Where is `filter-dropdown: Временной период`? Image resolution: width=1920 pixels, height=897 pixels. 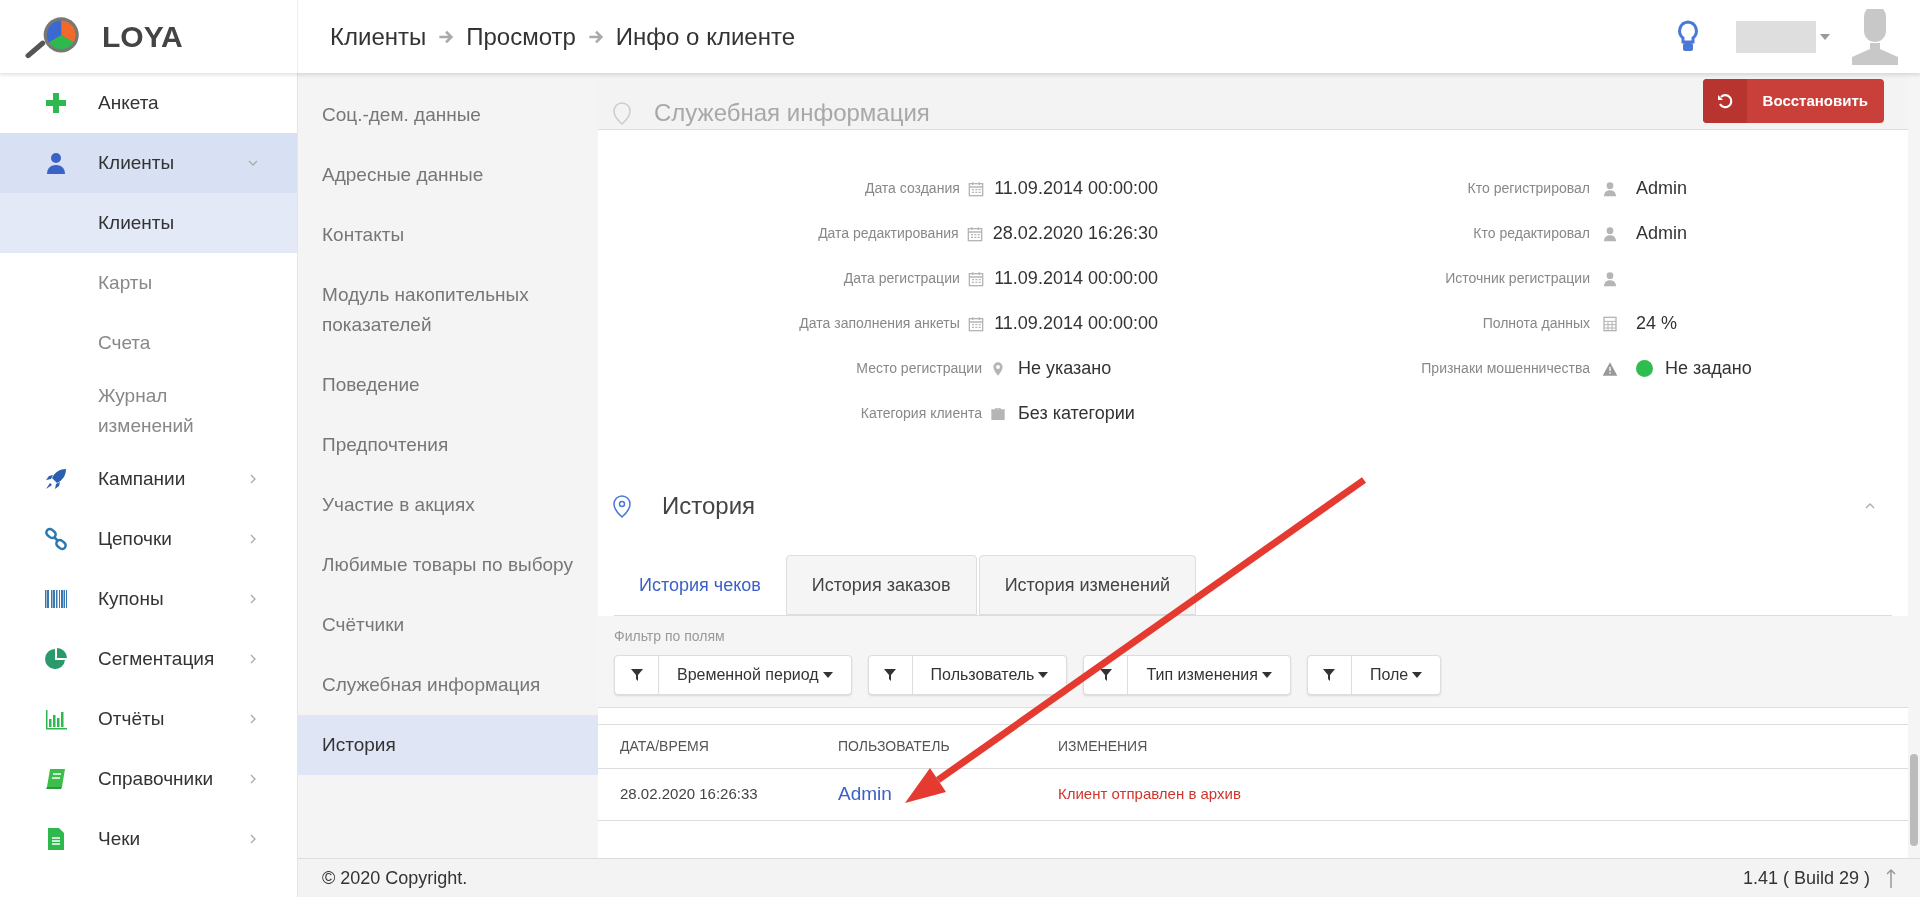
filter-dropdown: Временной период is located at coordinates (733, 675).